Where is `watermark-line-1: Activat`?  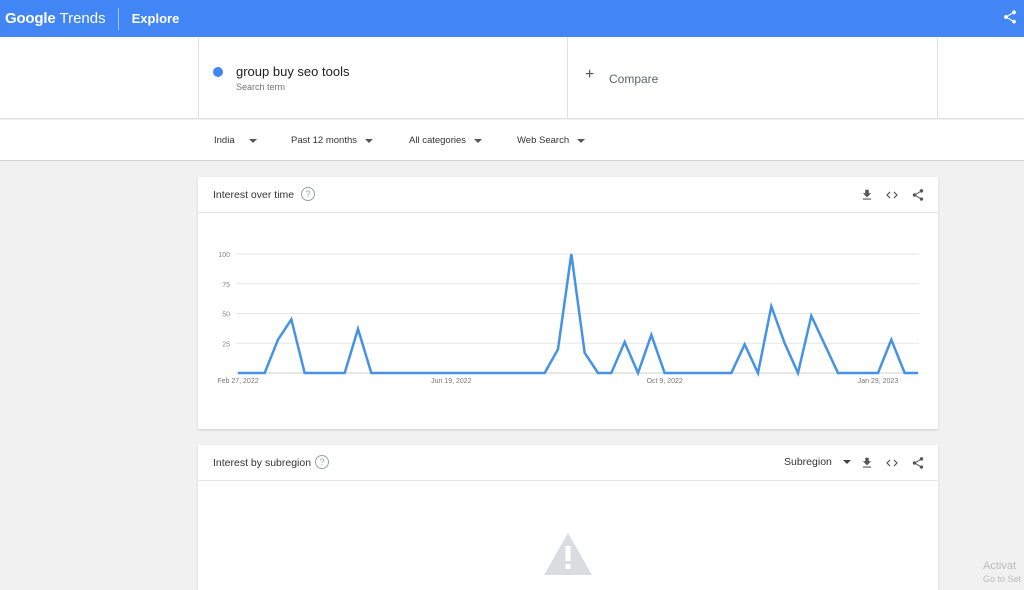 watermark-line-1: Activat is located at coordinates (1000, 566).